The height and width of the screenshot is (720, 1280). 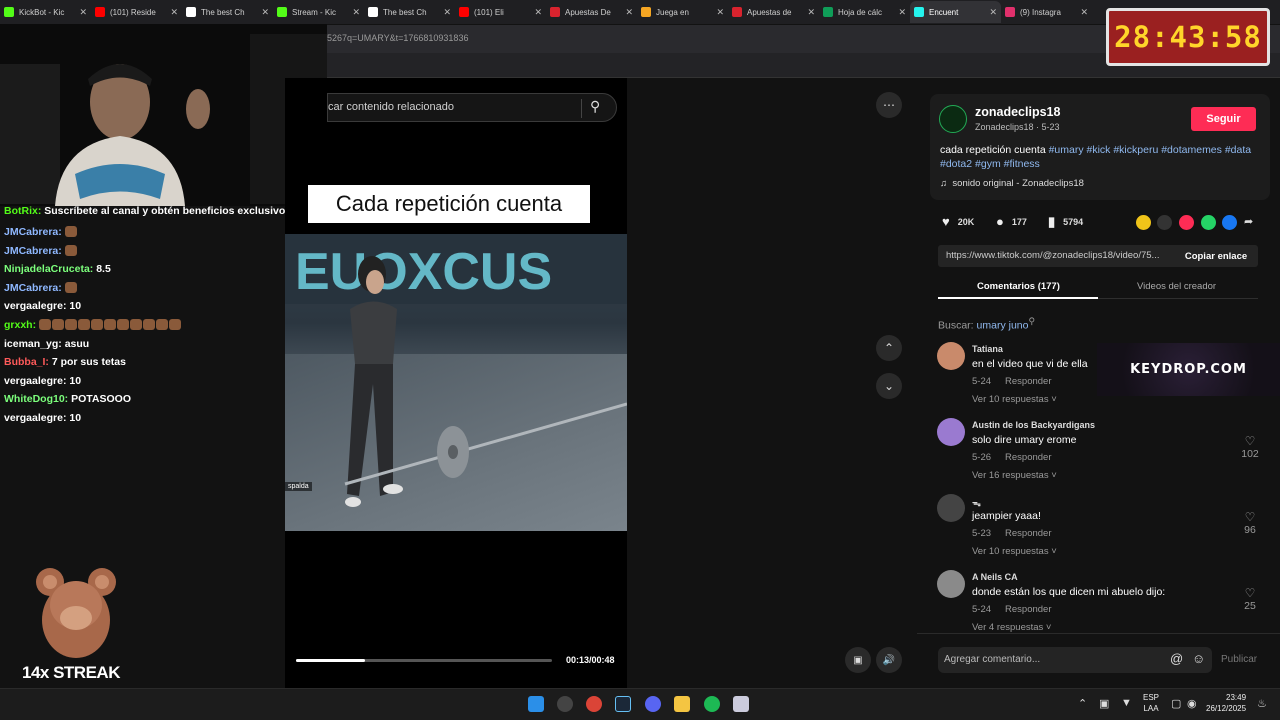 I want to click on comment-like: ♡ 25, so click(x=1250, y=599).